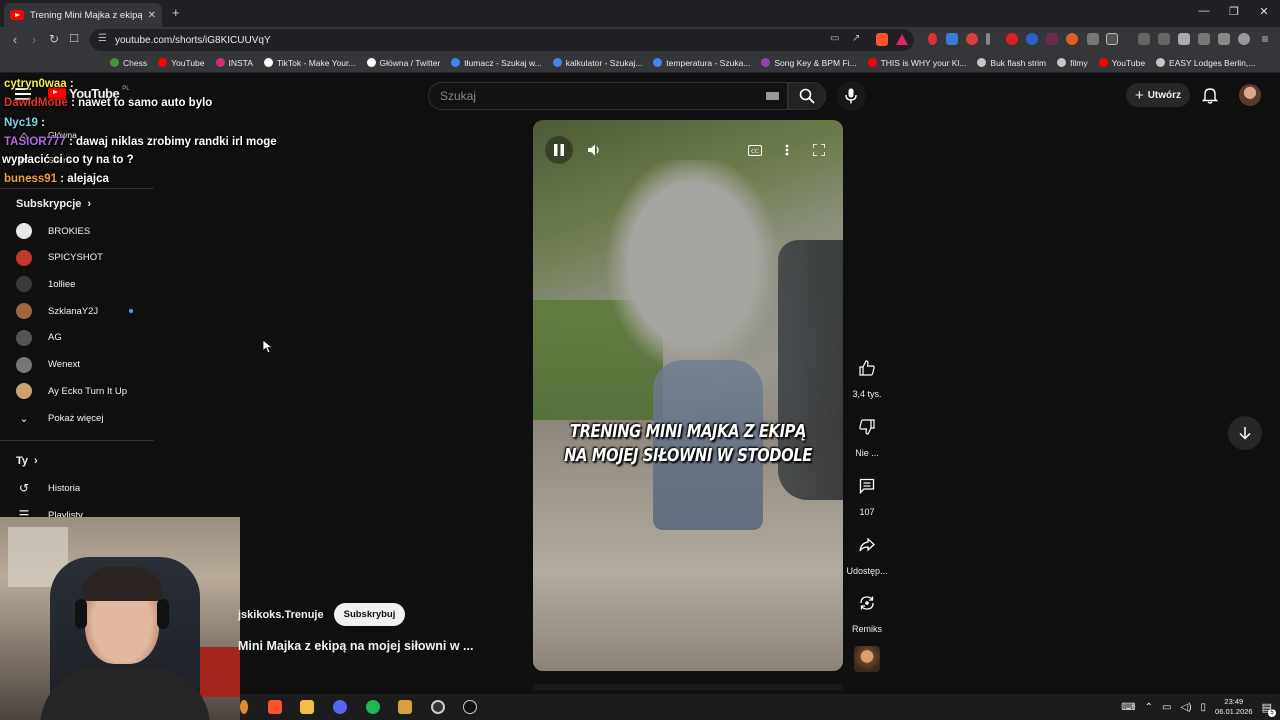 This screenshot has width=1280, height=720. What do you see at coordinates (807, 96) in the screenshot?
I see `search-button` at bounding box center [807, 96].